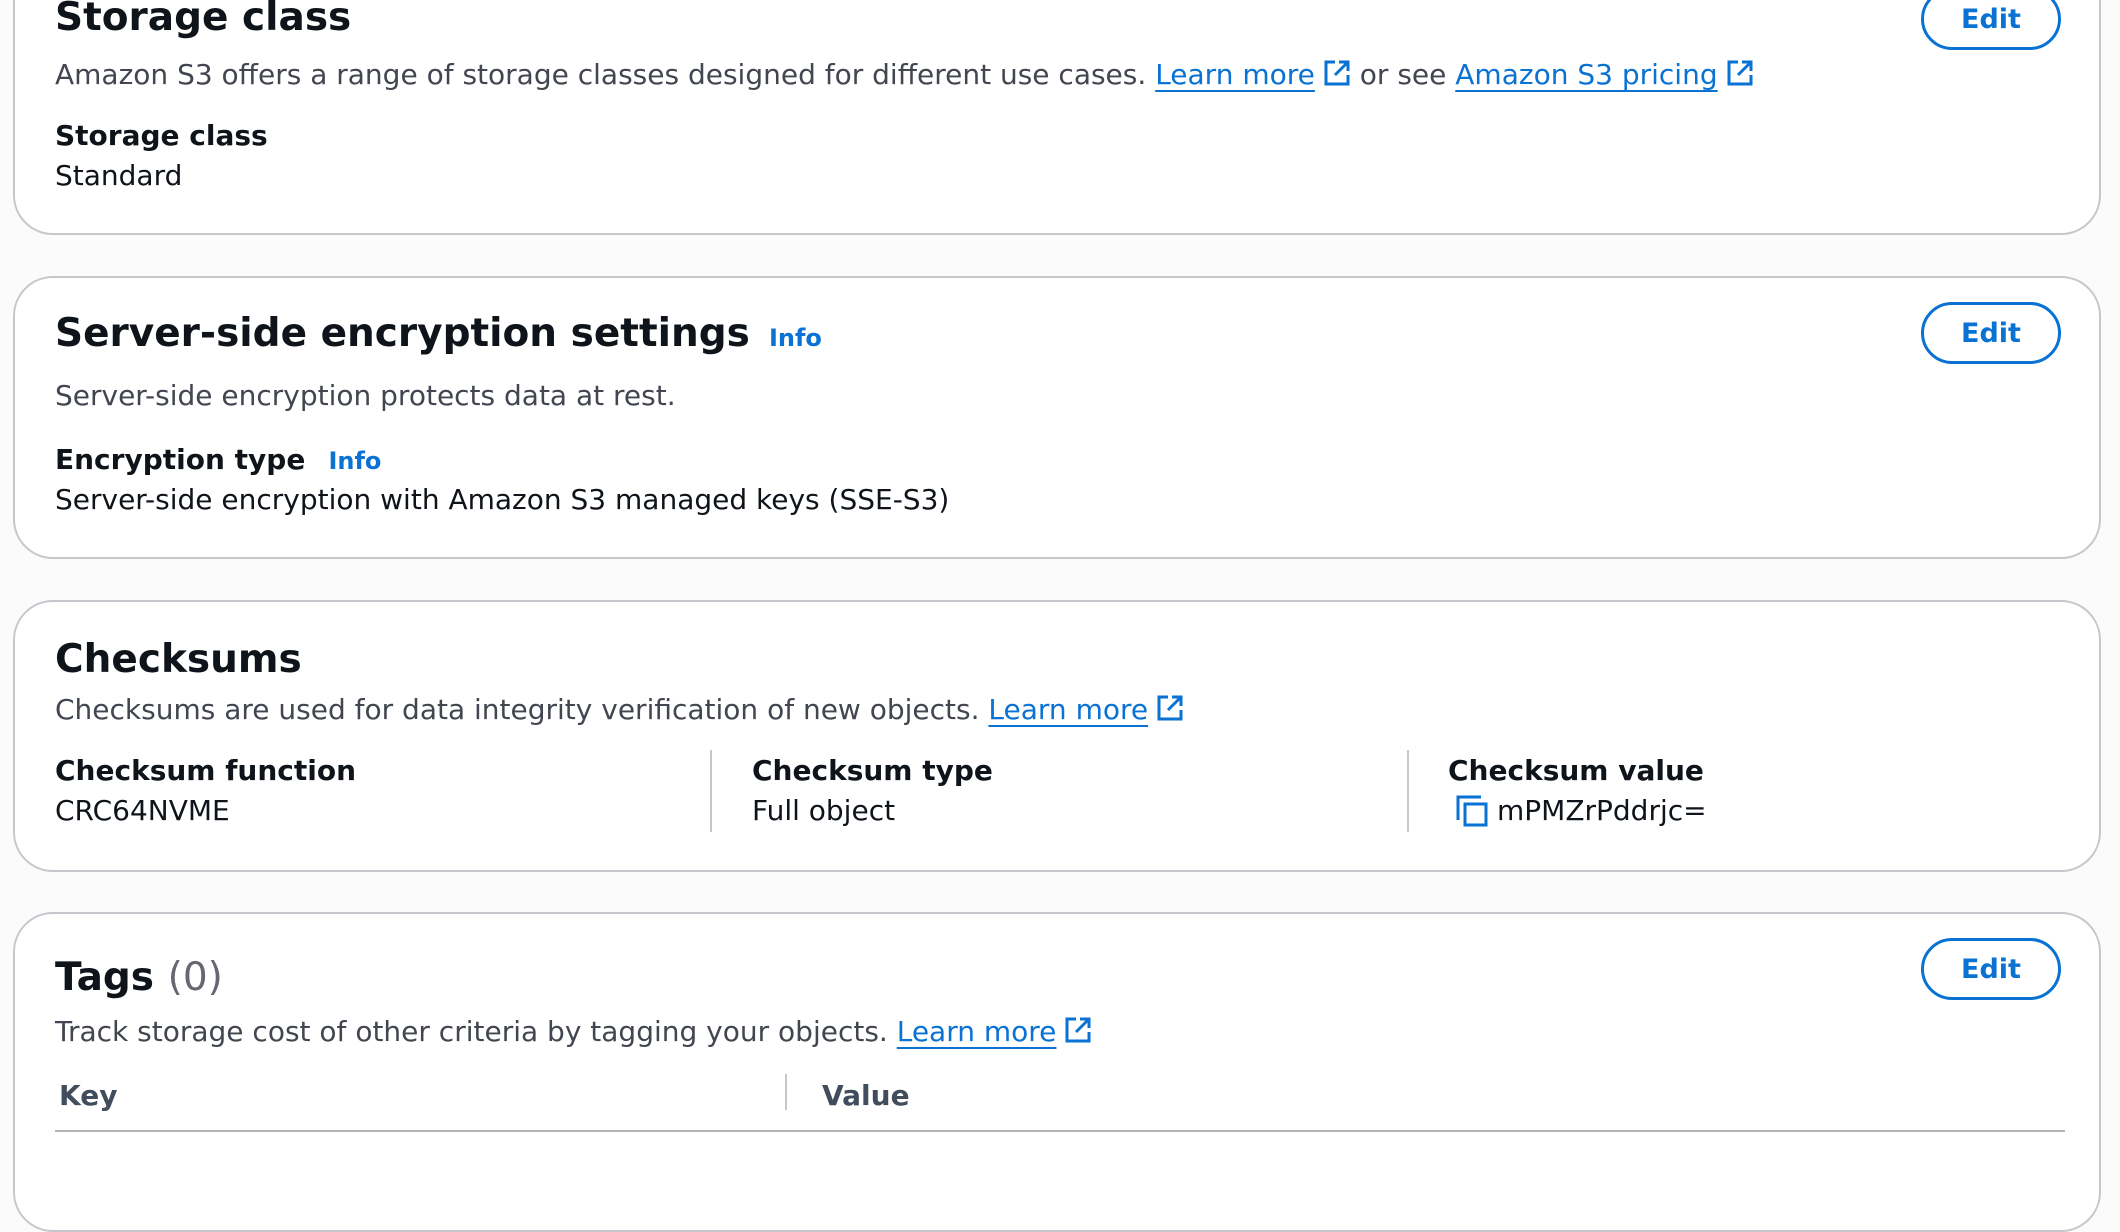 The image size is (2120, 1232). Describe the element at coordinates (180, 459) in the screenshot. I see `encryption-type-label: Encryption type` at that location.